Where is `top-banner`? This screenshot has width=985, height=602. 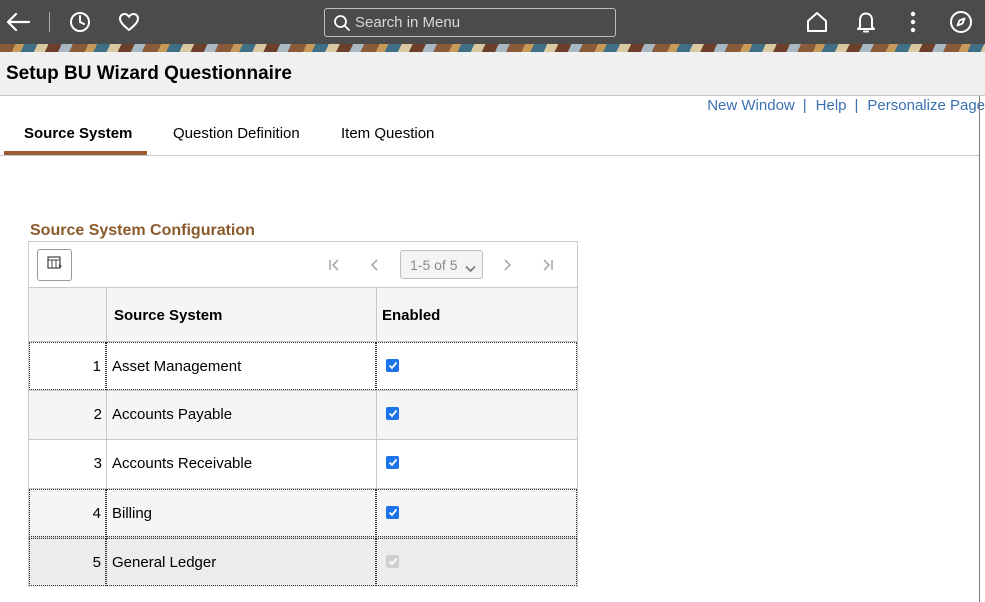
top-banner is located at coordinates (492, 22).